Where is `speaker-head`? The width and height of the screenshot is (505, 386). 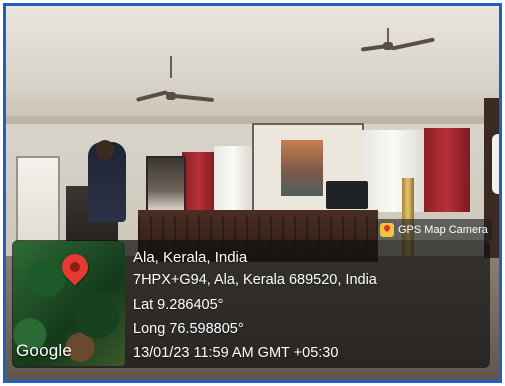
speaker-head is located at coordinates (105, 150).